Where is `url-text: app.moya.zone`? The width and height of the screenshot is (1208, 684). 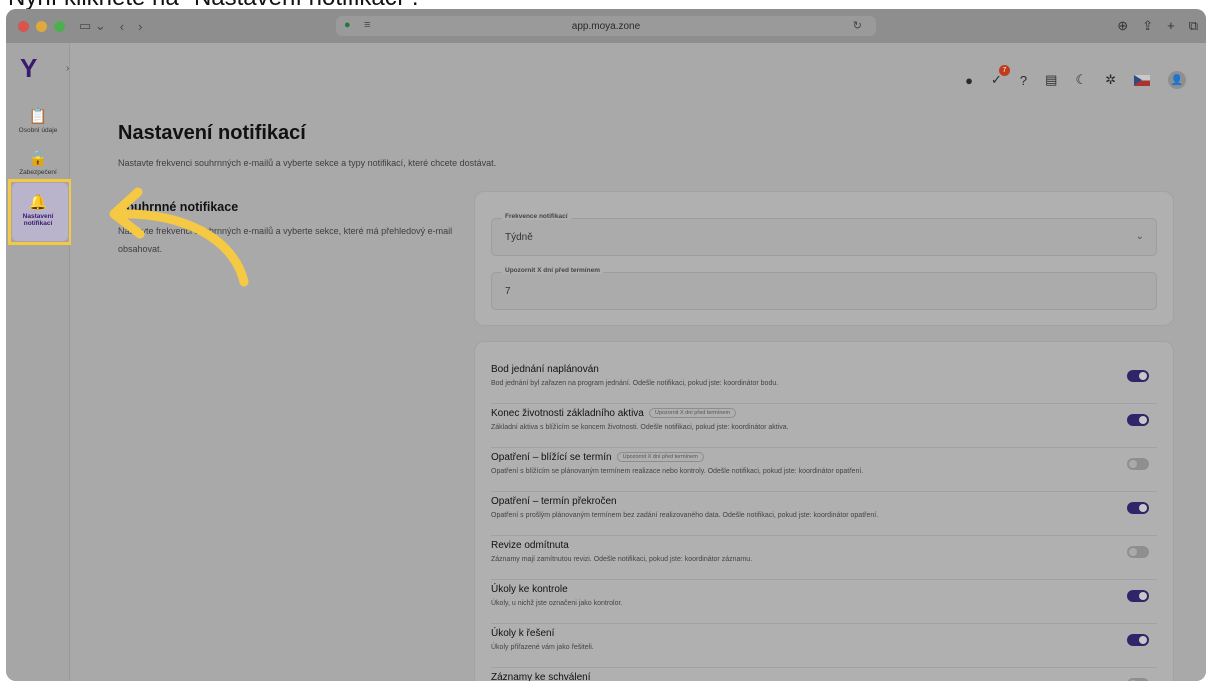 url-text: app.moya.zone is located at coordinates (606, 26).